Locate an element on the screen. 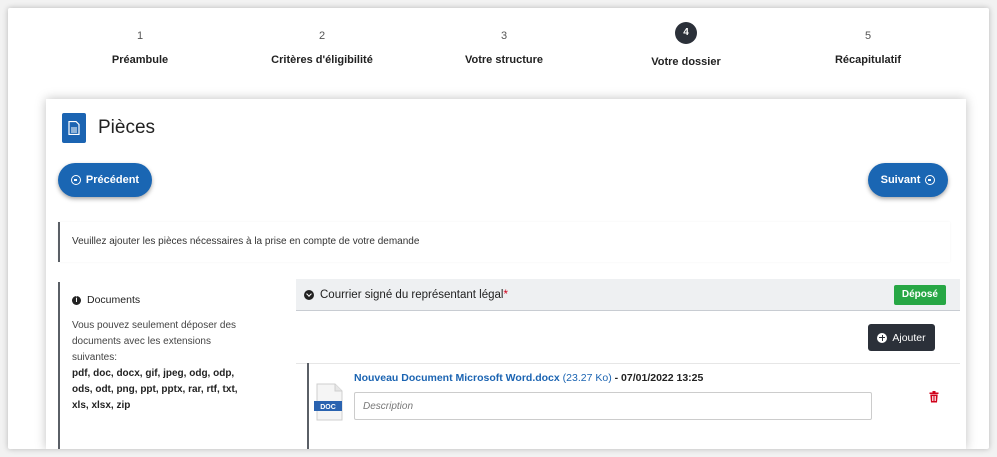 The height and width of the screenshot is (457, 997). step-number: 4 is located at coordinates (686, 33).